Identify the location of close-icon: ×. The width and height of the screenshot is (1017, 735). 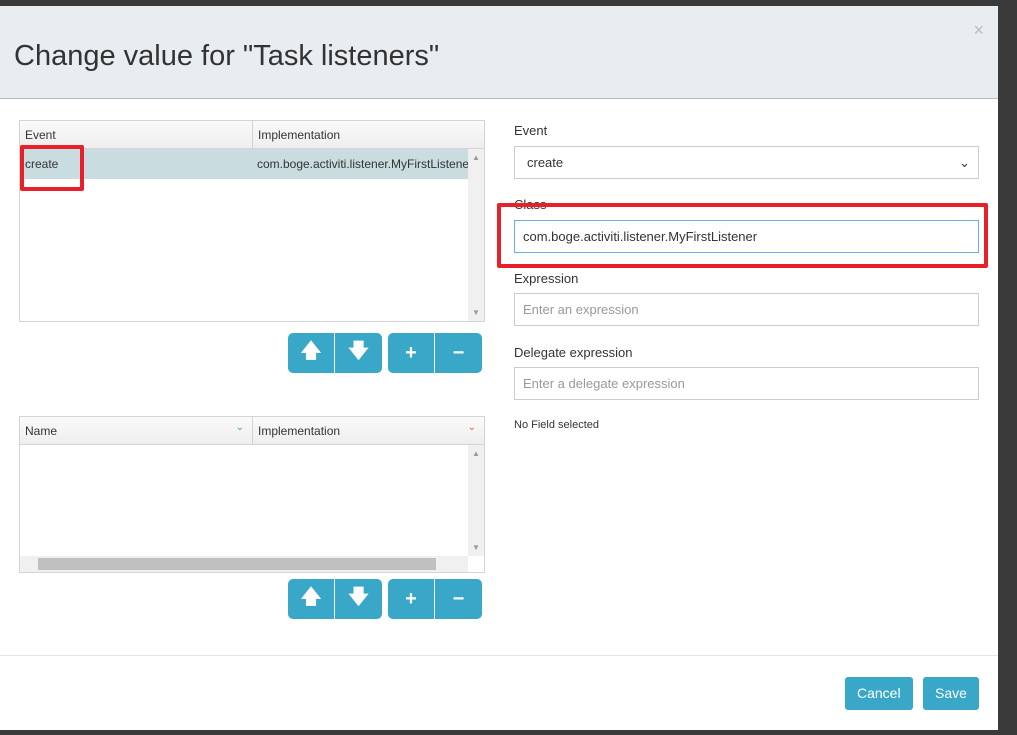
(978, 30).